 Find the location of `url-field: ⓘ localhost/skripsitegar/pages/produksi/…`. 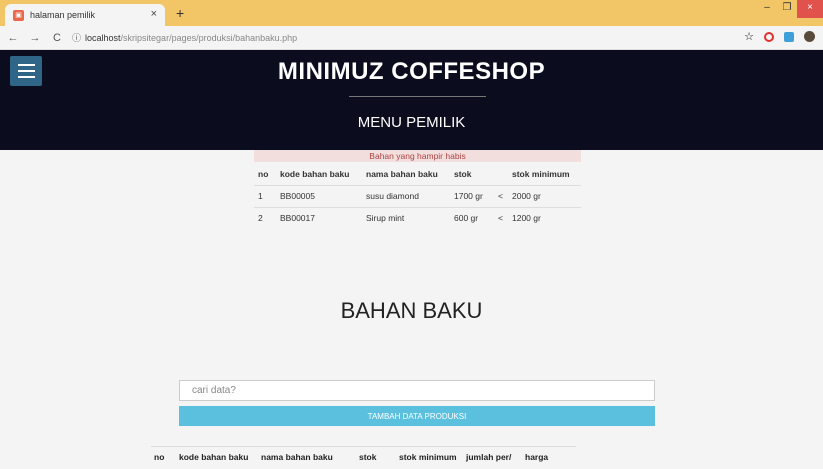

url-field: ⓘ localhost/skripsitegar/pages/produksi/… is located at coordinates (184, 37).